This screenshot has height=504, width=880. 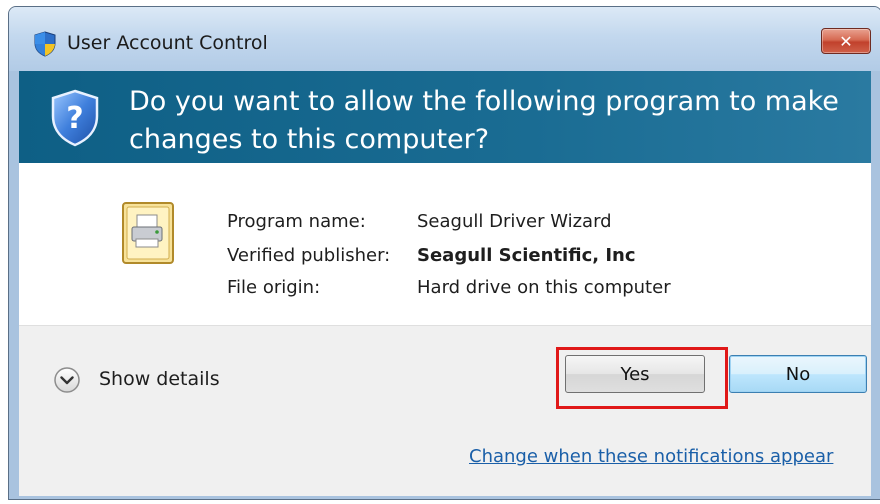 What do you see at coordinates (642, 378) in the screenshot?
I see `yes-button-highlight` at bounding box center [642, 378].